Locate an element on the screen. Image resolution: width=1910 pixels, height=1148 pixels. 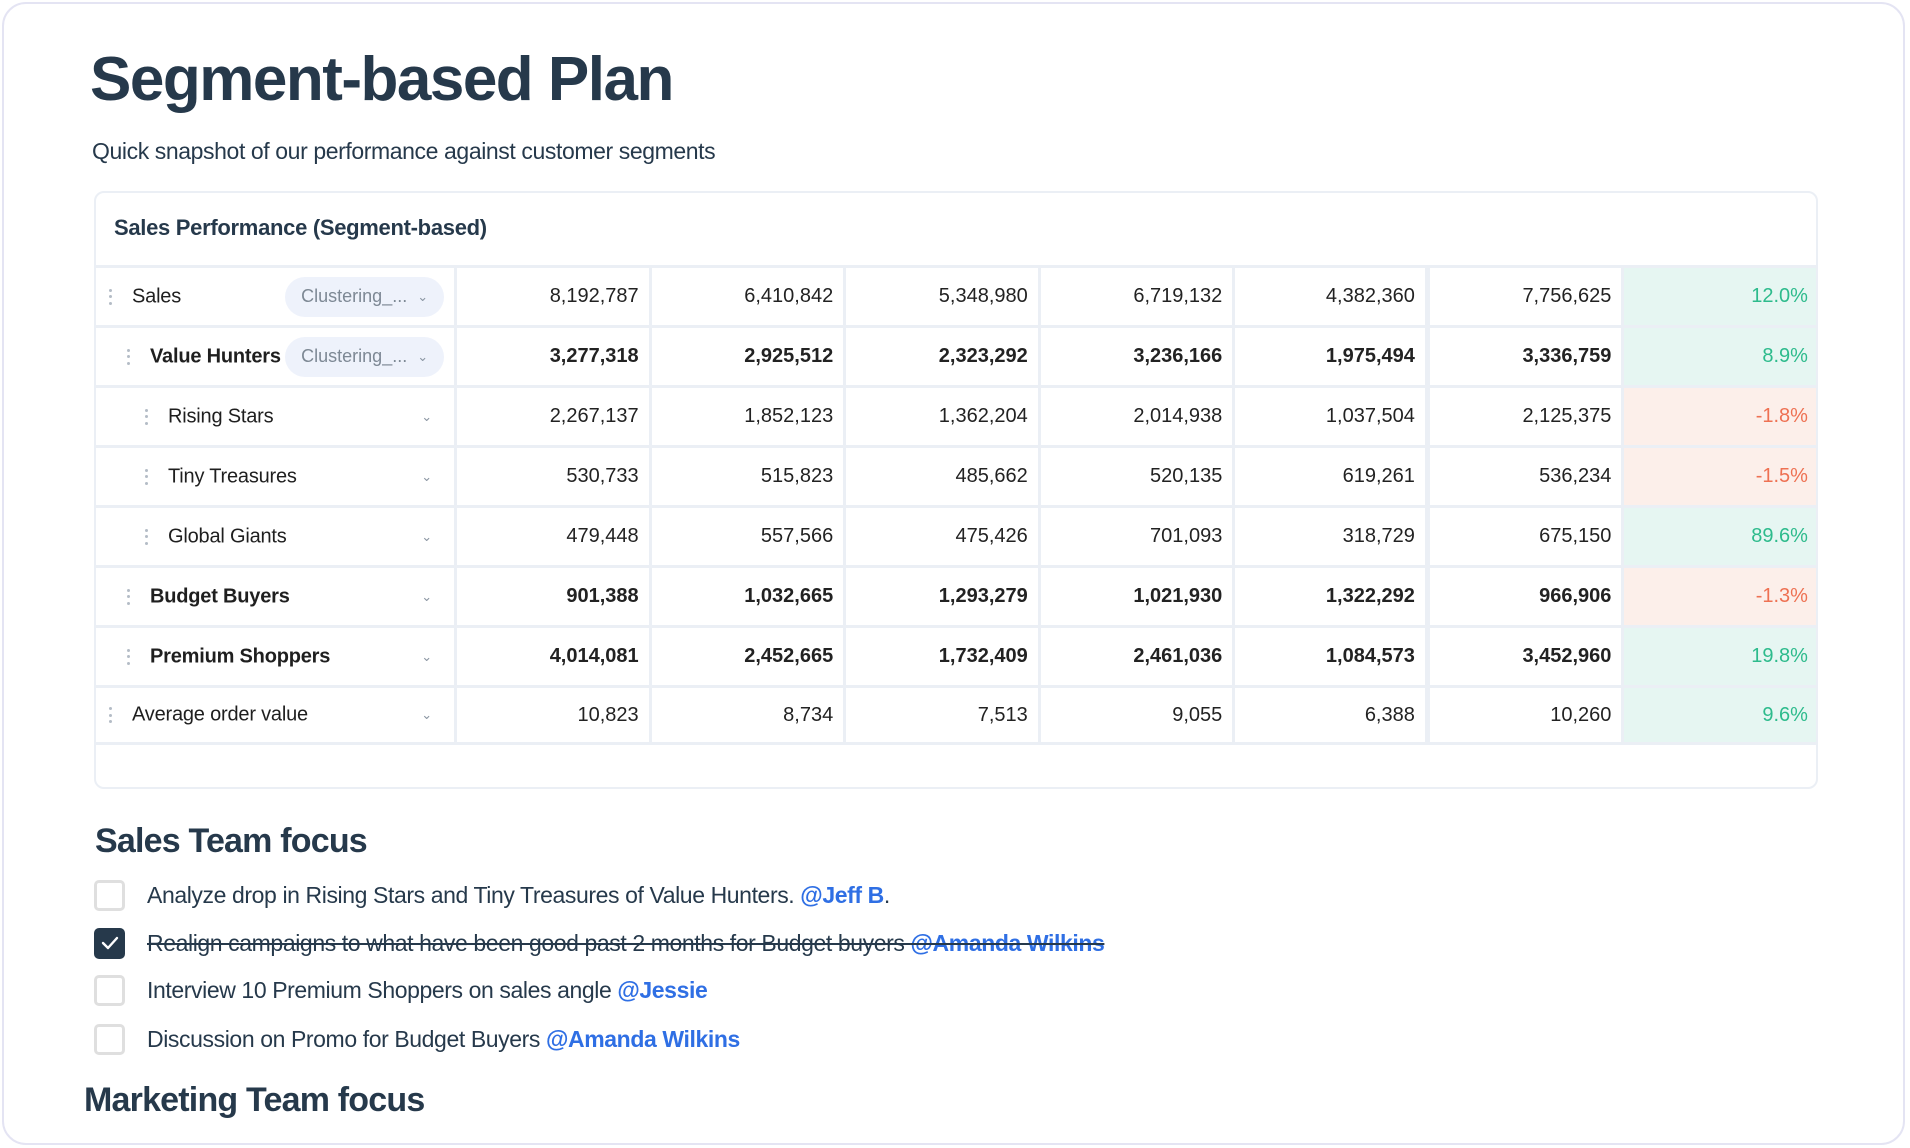
value-cell: 5,348,980 is located at coordinates (943, 296).